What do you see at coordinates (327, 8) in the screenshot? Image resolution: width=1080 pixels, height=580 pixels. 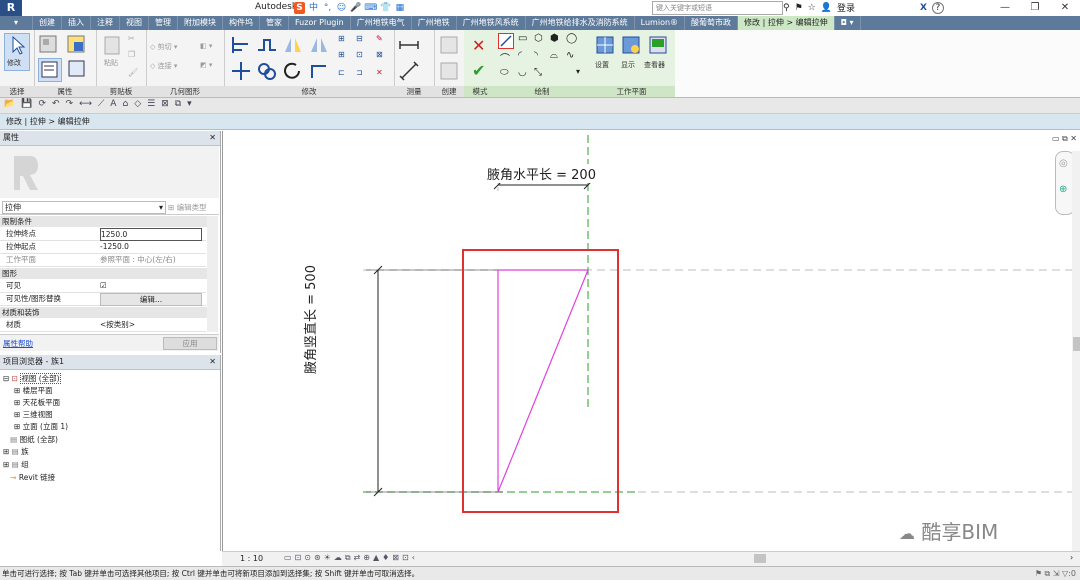 I see `ime-punctuation-icon: °,` at bounding box center [327, 8].